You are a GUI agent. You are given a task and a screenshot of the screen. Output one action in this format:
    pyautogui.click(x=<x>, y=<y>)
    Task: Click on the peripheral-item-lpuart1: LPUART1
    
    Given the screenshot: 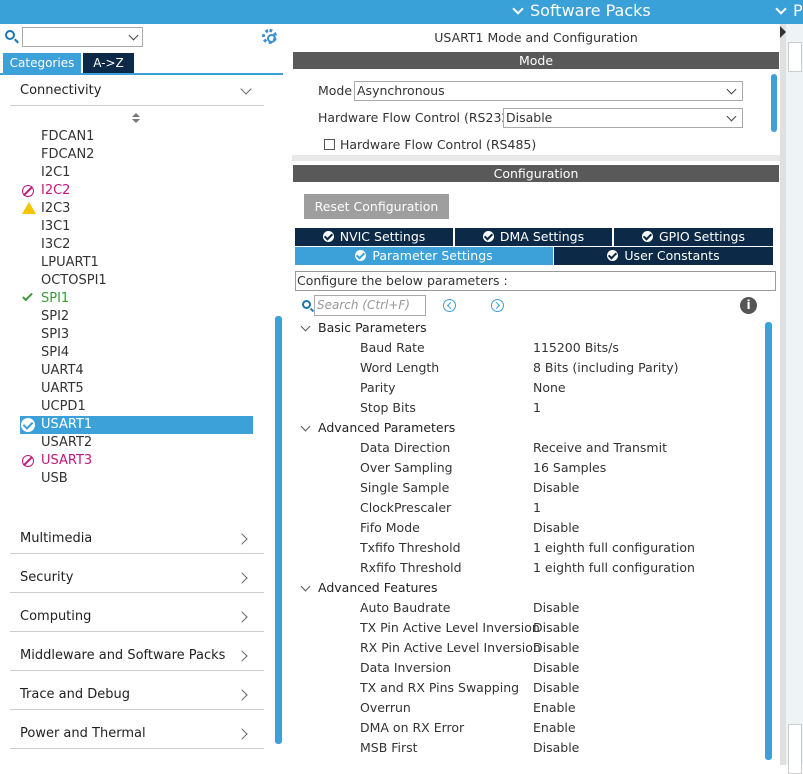 What is the action you would take?
    pyautogui.click(x=136, y=263)
    